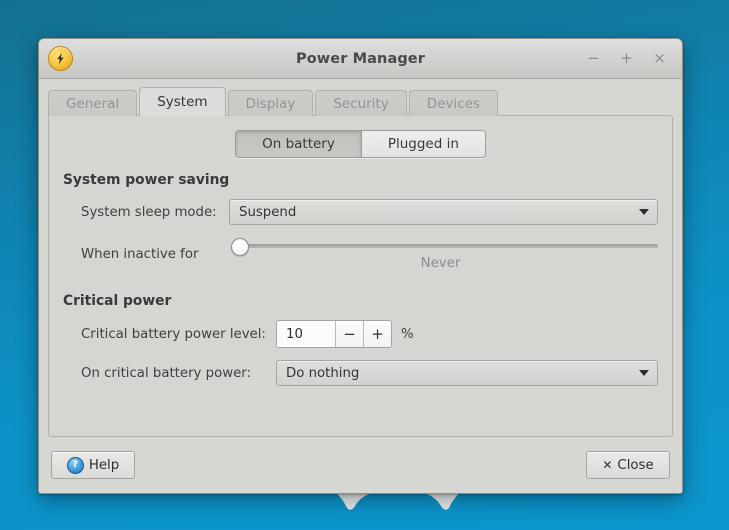 This screenshot has height=530, width=729. I want to click on toggle-on-battery: On battery, so click(298, 144).